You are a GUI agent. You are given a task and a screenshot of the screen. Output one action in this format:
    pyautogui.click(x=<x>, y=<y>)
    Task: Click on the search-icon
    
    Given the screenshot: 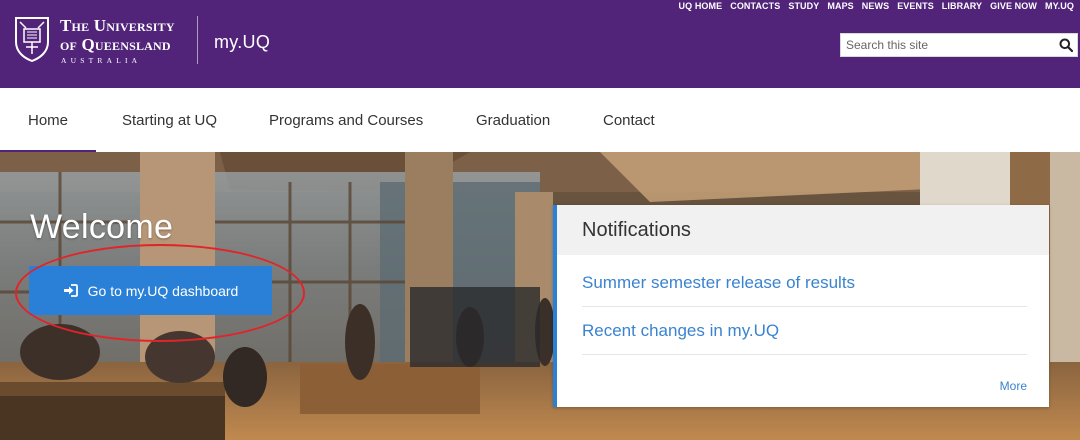 What is the action you would take?
    pyautogui.click(x=1066, y=45)
    